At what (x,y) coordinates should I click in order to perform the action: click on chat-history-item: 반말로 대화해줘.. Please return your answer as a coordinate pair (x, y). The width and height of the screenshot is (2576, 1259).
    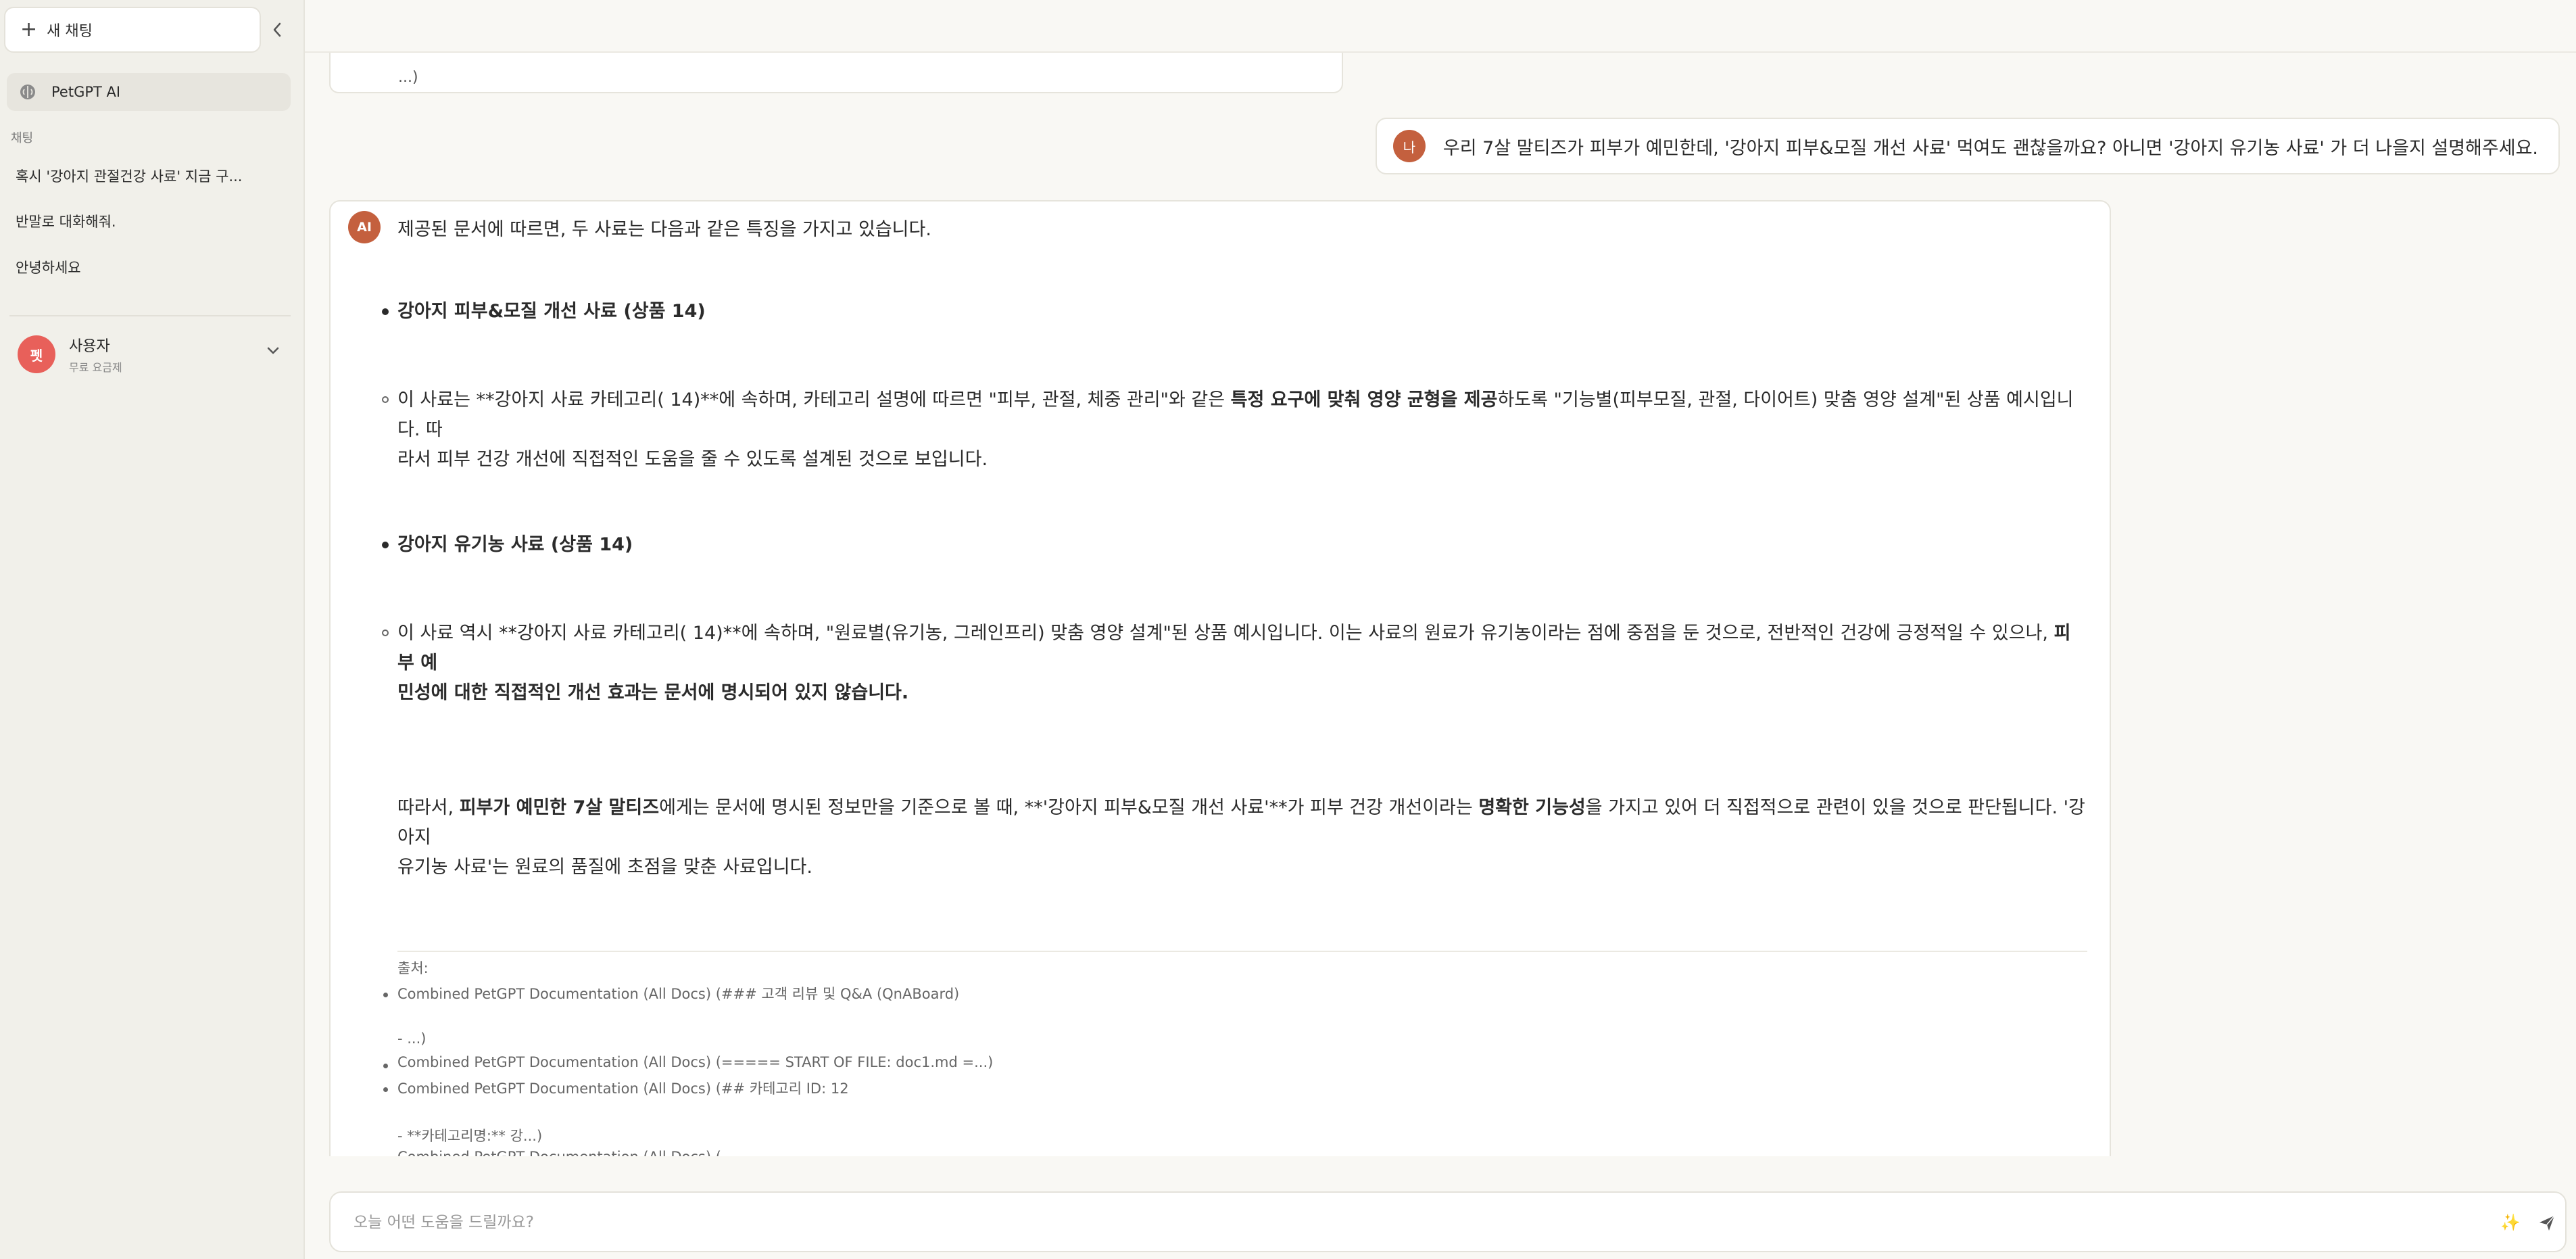
    Looking at the image, I should click on (149, 221).